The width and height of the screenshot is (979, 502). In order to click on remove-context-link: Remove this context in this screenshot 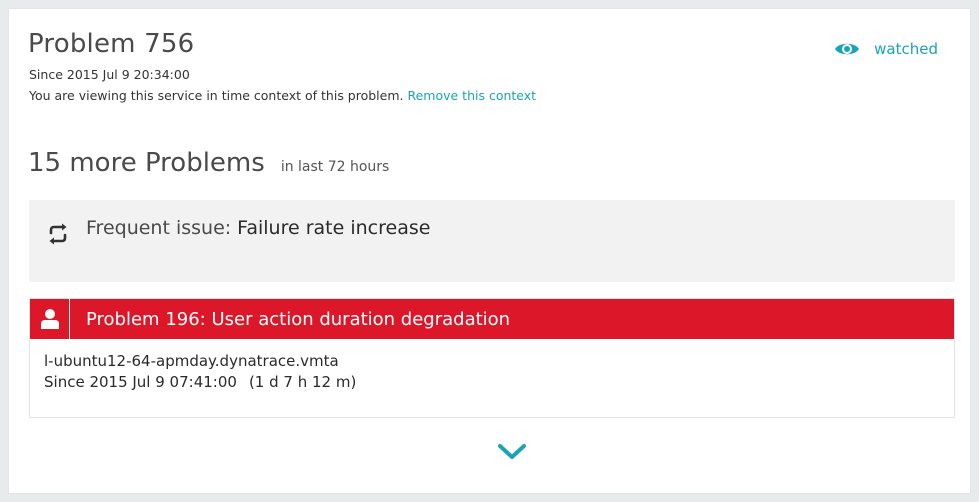, I will do `click(471, 95)`.